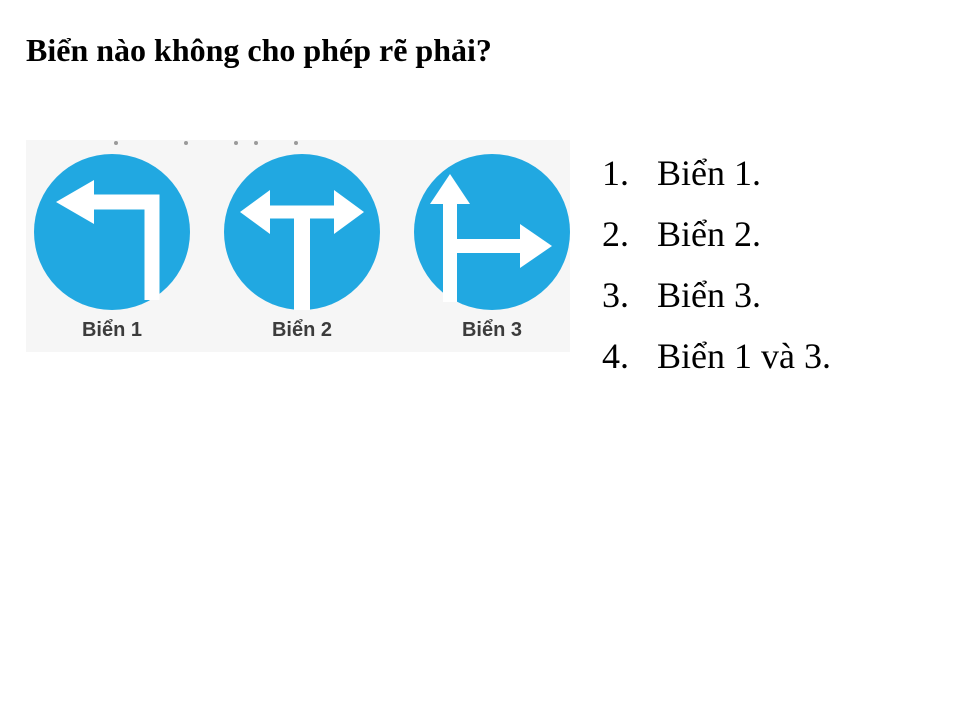 The image size is (960, 720). I want to click on option-number: 1., so click(615, 173).